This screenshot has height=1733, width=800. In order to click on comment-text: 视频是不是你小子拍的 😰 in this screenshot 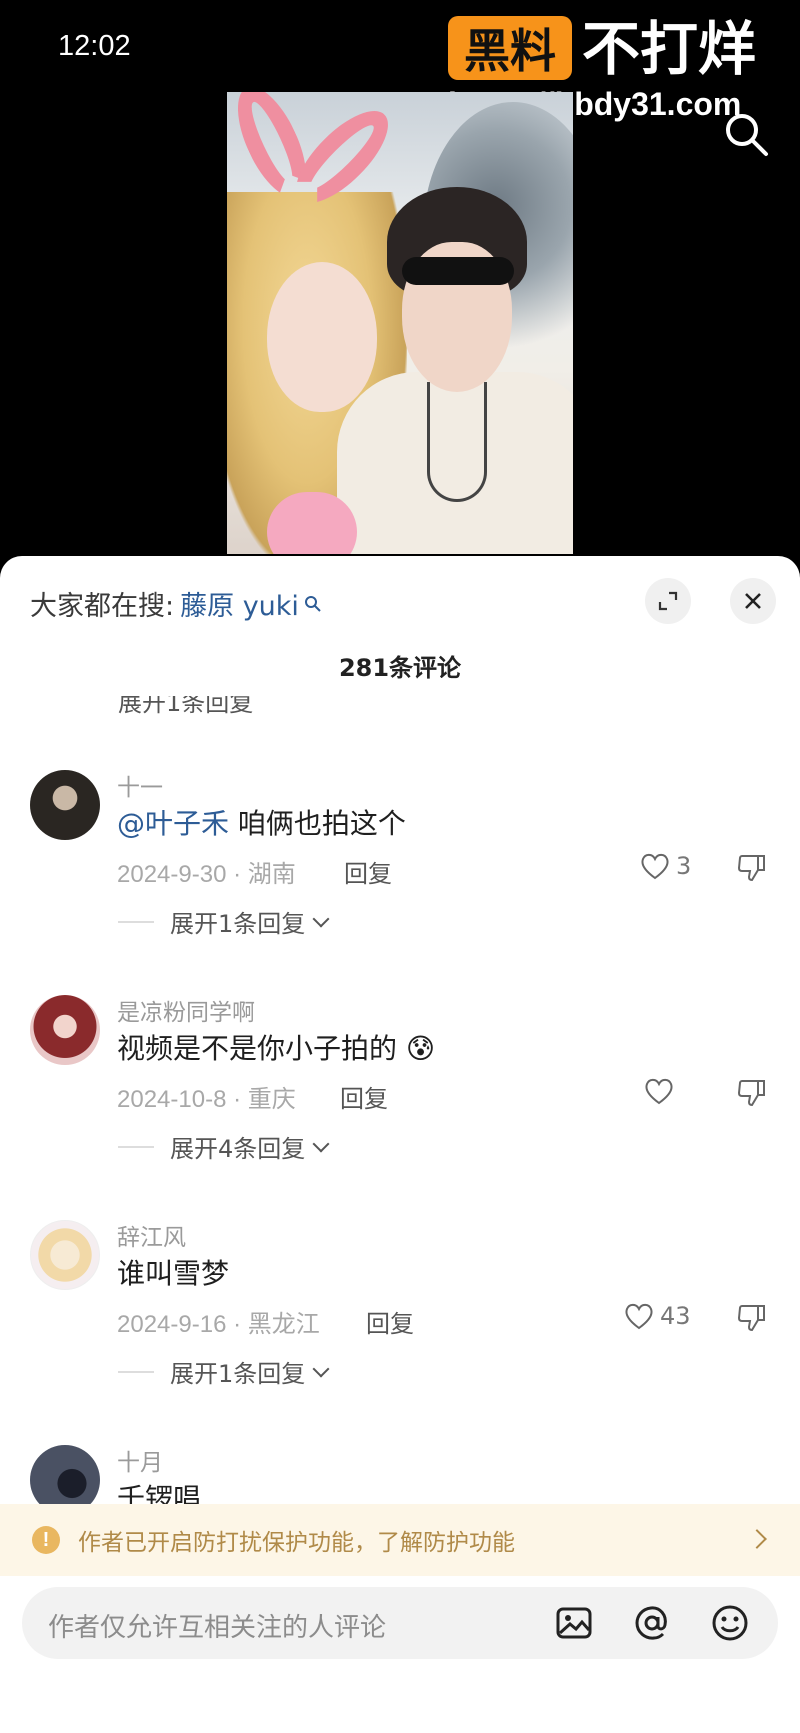, I will do `click(276, 1047)`.